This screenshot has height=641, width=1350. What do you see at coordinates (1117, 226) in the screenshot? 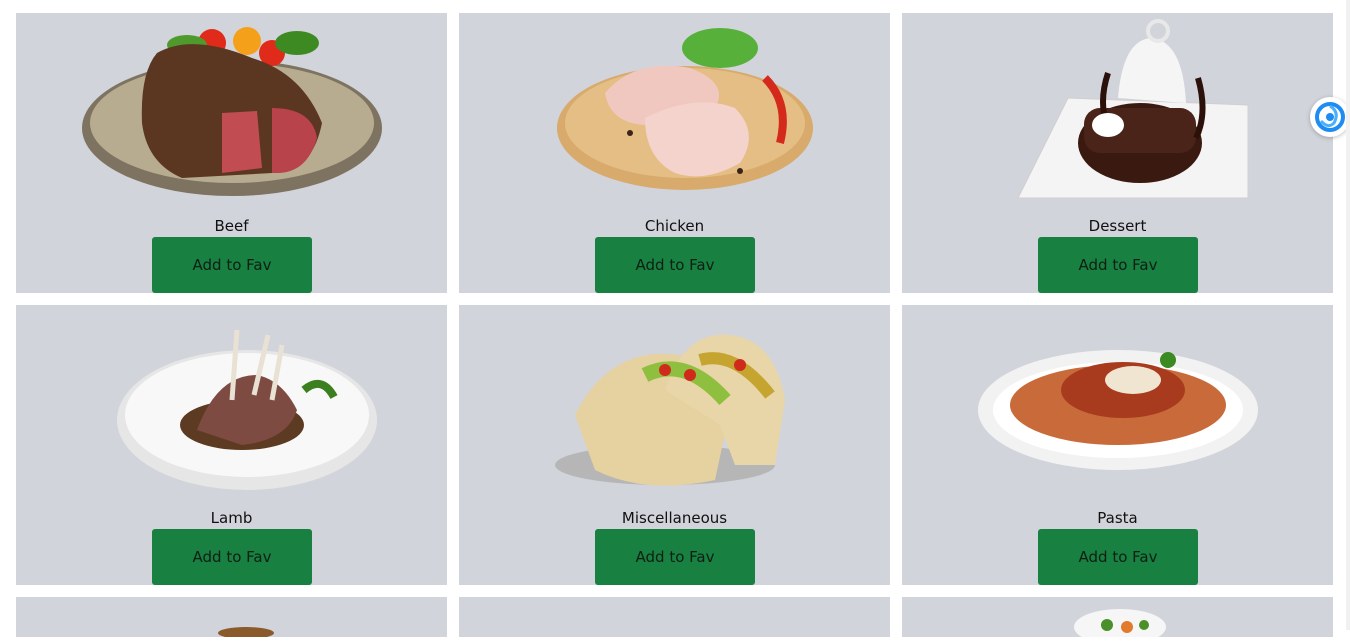
I see `category-name: Dessert` at bounding box center [1117, 226].